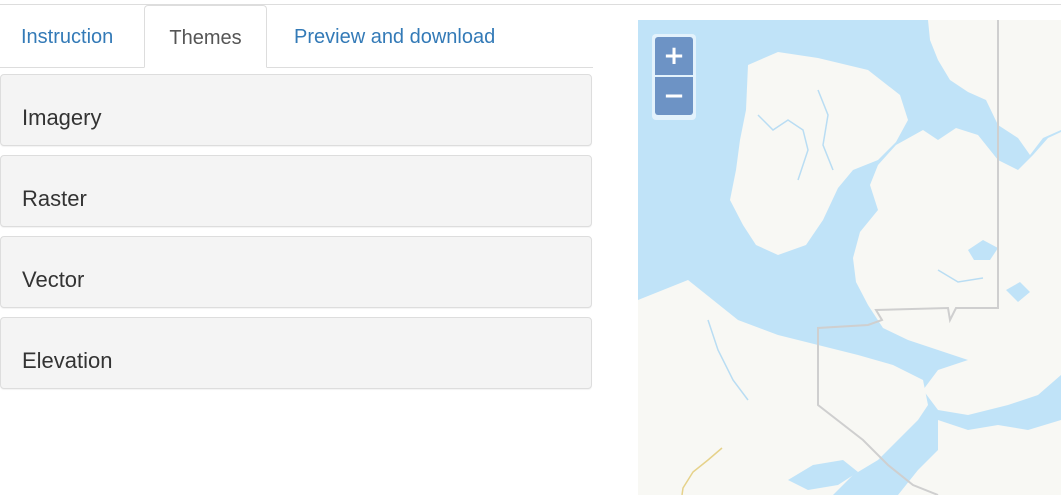 The image size is (1061, 495). What do you see at coordinates (54, 198) in the screenshot?
I see `panel-raster-title: Raster` at bounding box center [54, 198].